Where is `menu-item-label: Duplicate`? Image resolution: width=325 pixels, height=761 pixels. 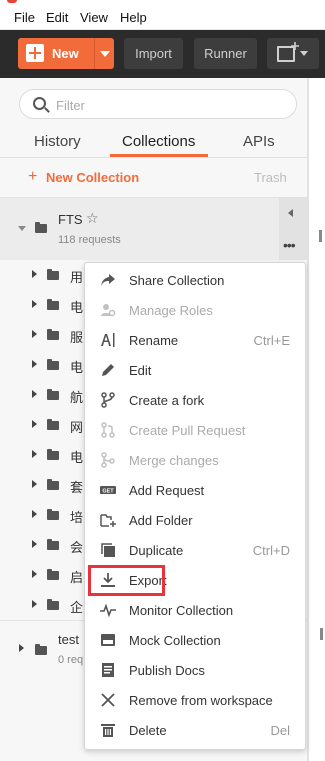 menu-item-label: Duplicate is located at coordinates (156, 550).